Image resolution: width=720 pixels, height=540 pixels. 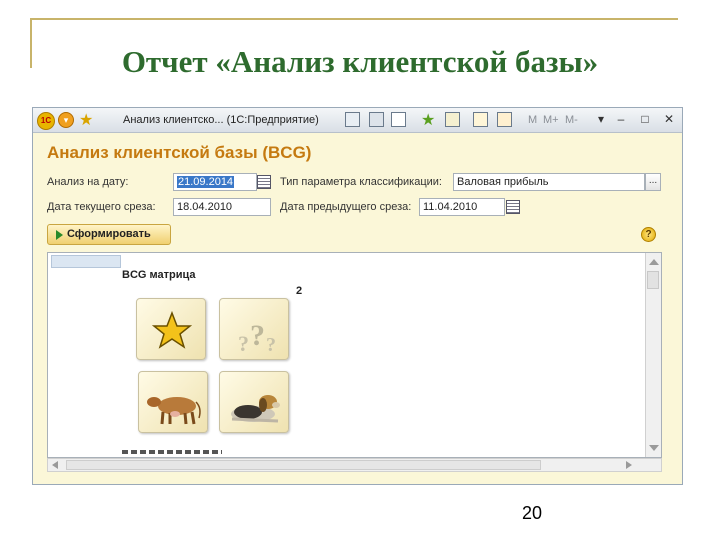 What do you see at coordinates (621, 119) in the screenshot?
I see `minimize-button: –` at bounding box center [621, 119].